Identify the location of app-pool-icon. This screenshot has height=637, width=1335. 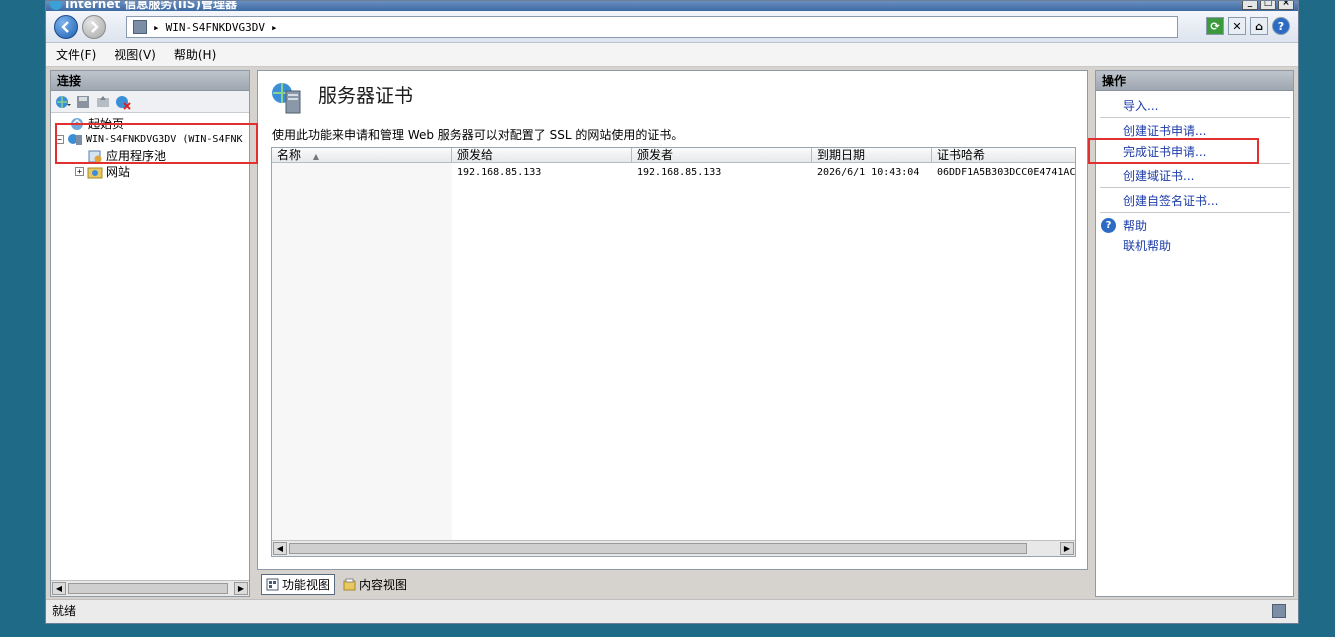
(95, 156).